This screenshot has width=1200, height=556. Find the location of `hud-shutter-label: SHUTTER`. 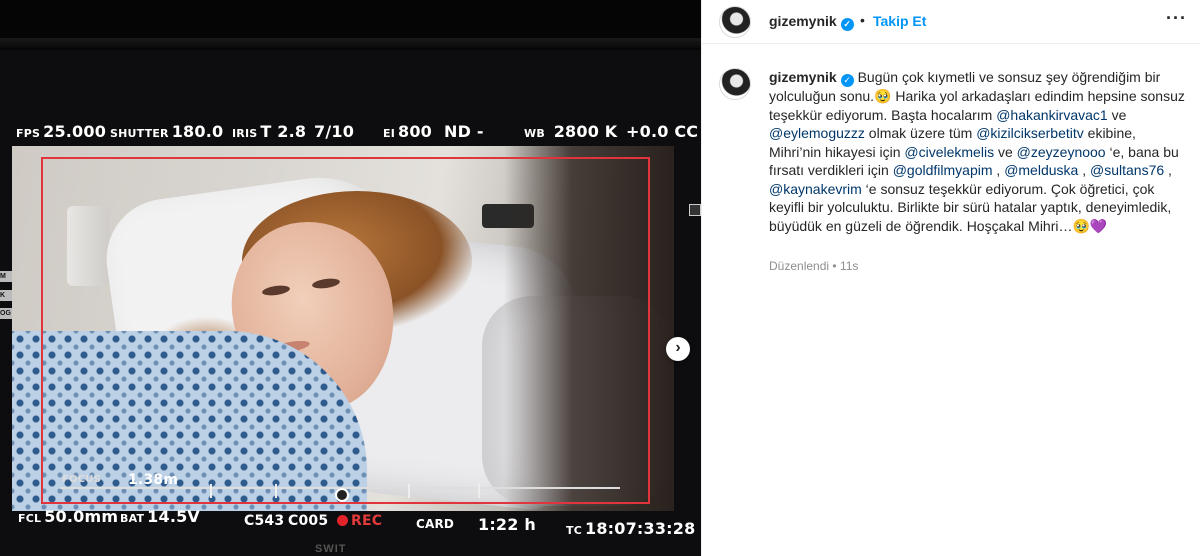

hud-shutter-label: SHUTTER is located at coordinates (139, 133).